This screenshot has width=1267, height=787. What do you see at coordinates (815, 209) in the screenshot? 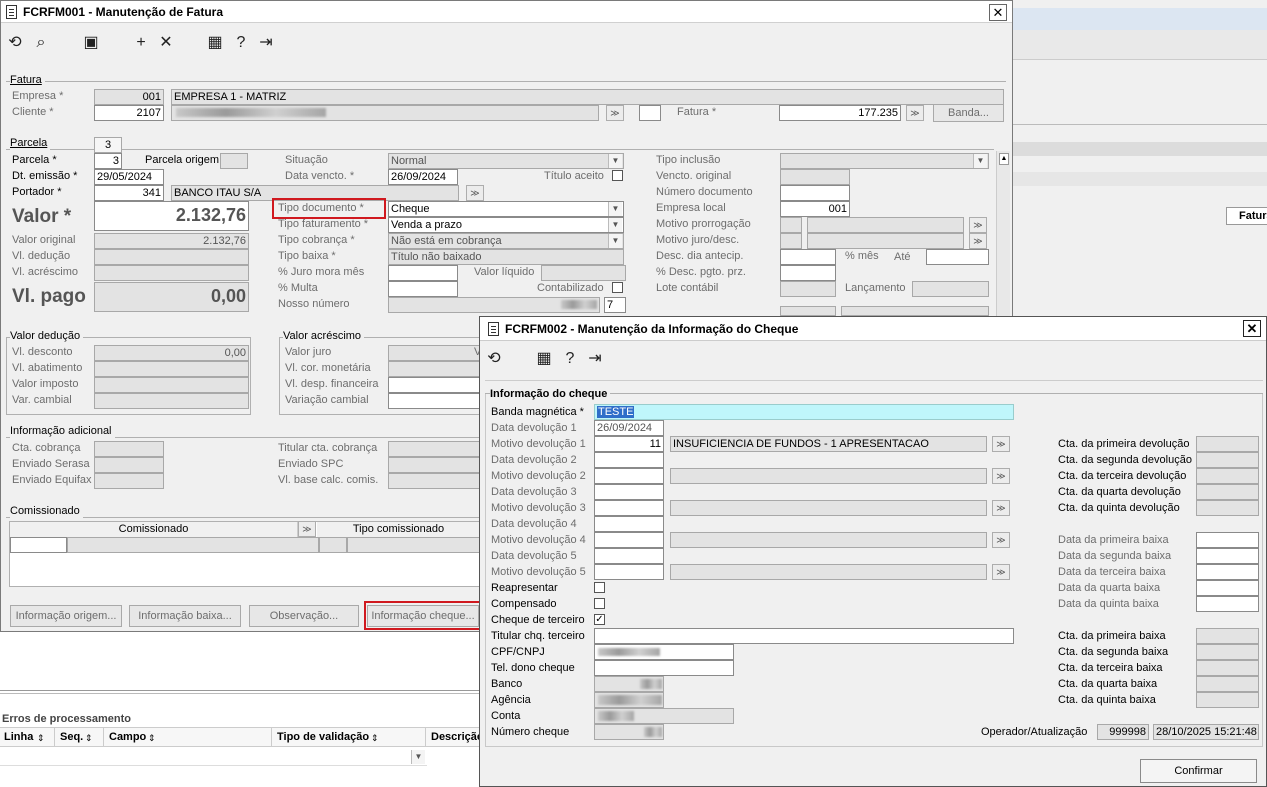
I see `empresa-local-field: 001` at bounding box center [815, 209].